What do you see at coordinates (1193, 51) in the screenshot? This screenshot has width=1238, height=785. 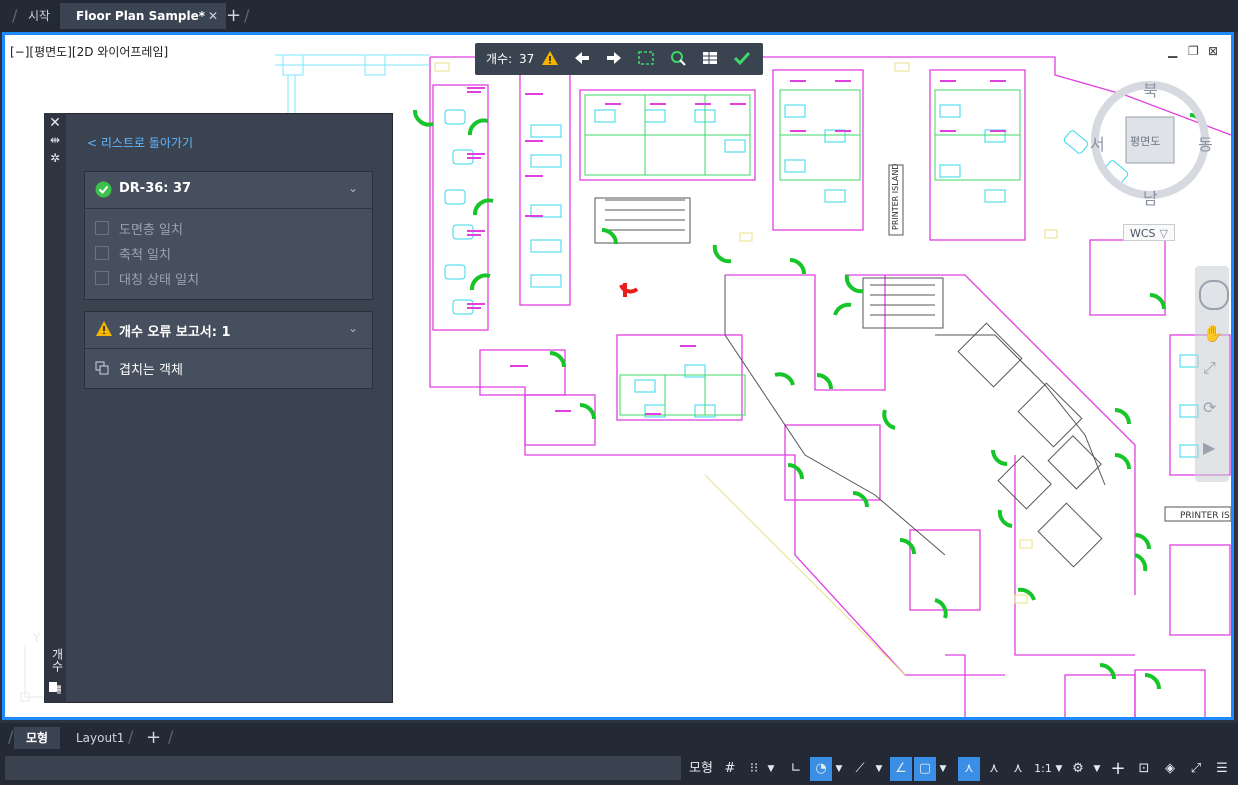 I see `restore-icon: ❐` at bounding box center [1193, 51].